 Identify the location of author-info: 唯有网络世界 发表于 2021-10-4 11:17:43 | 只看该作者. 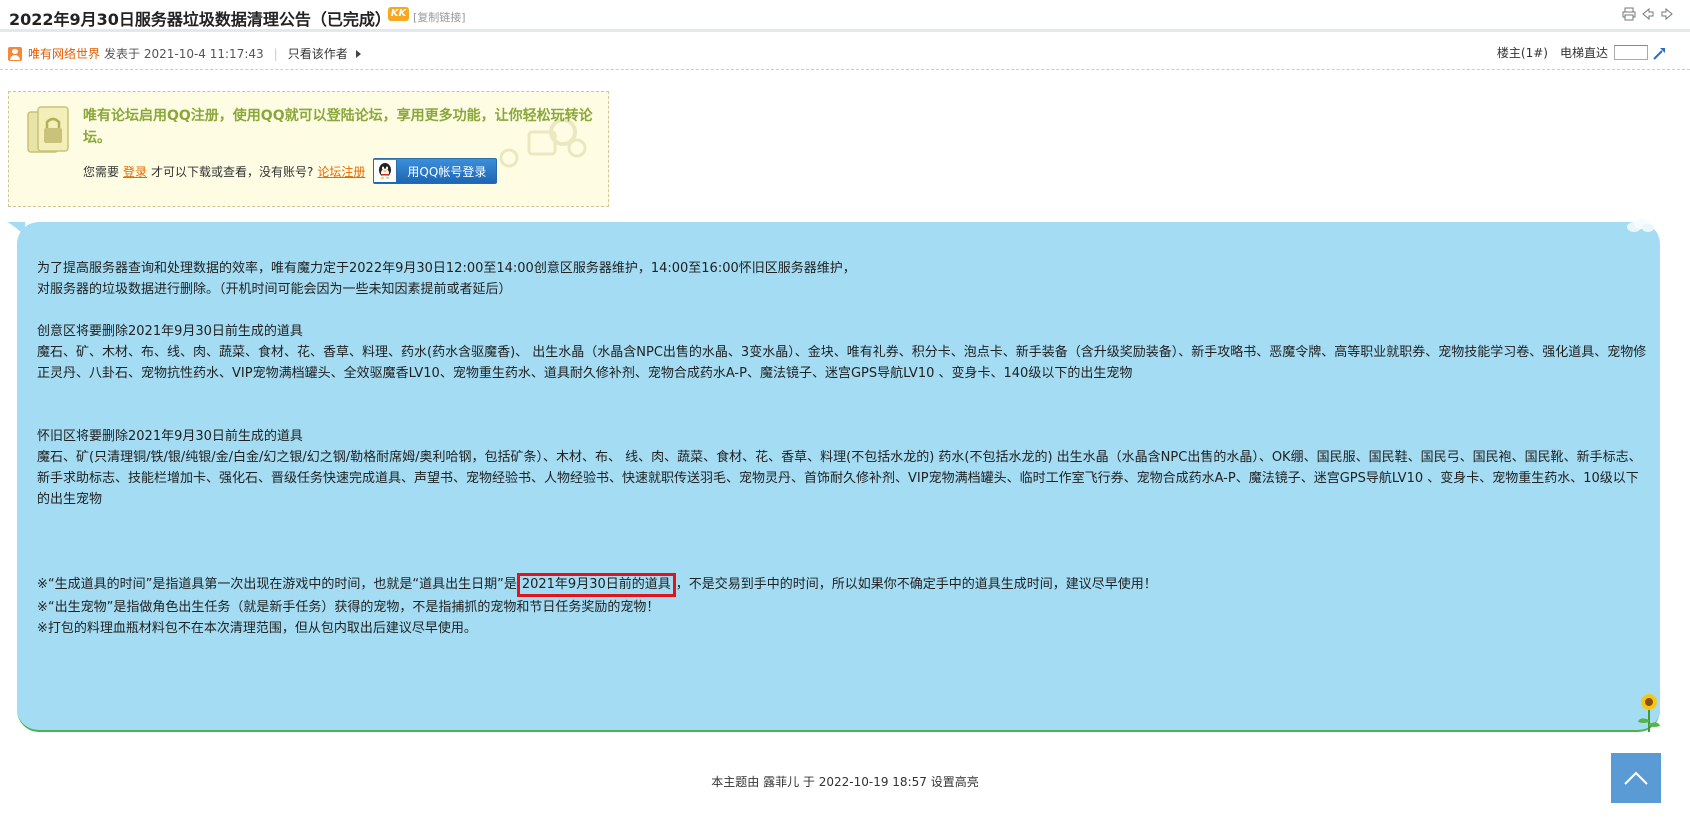
(184, 53).